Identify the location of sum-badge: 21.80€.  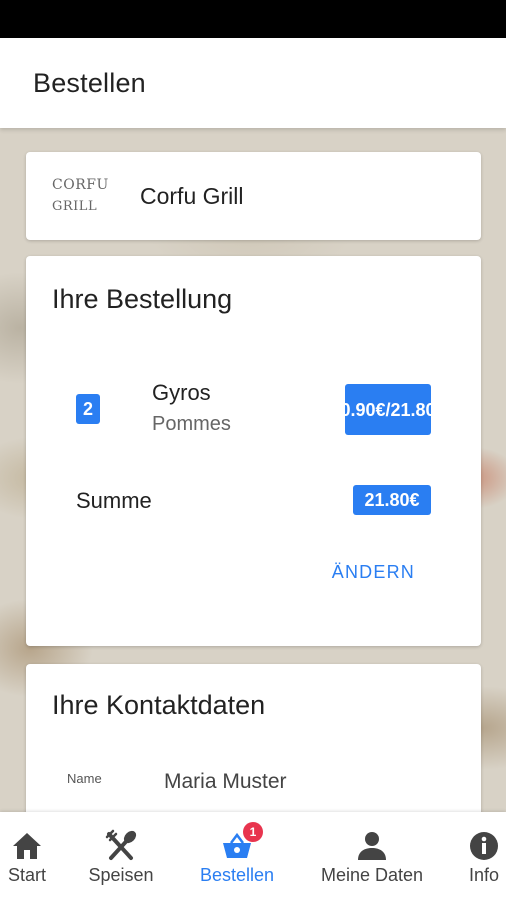
(392, 500).